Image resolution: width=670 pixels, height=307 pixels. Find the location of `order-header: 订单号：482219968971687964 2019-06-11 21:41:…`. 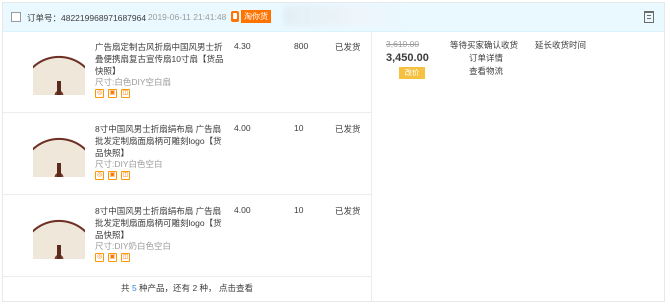

order-header: 订单号：482219968971687964 2019-06-11 21:41:… is located at coordinates (333, 17).